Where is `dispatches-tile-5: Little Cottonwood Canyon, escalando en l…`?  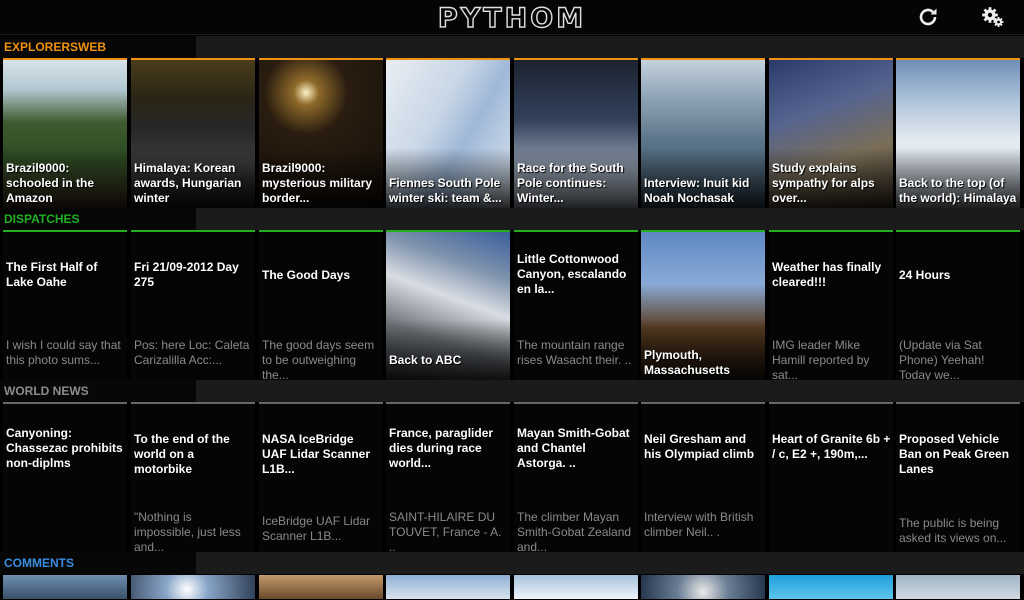
dispatches-tile-5: Little Cottonwood Canyon, escalando en l… is located at coordinates (576, 305).